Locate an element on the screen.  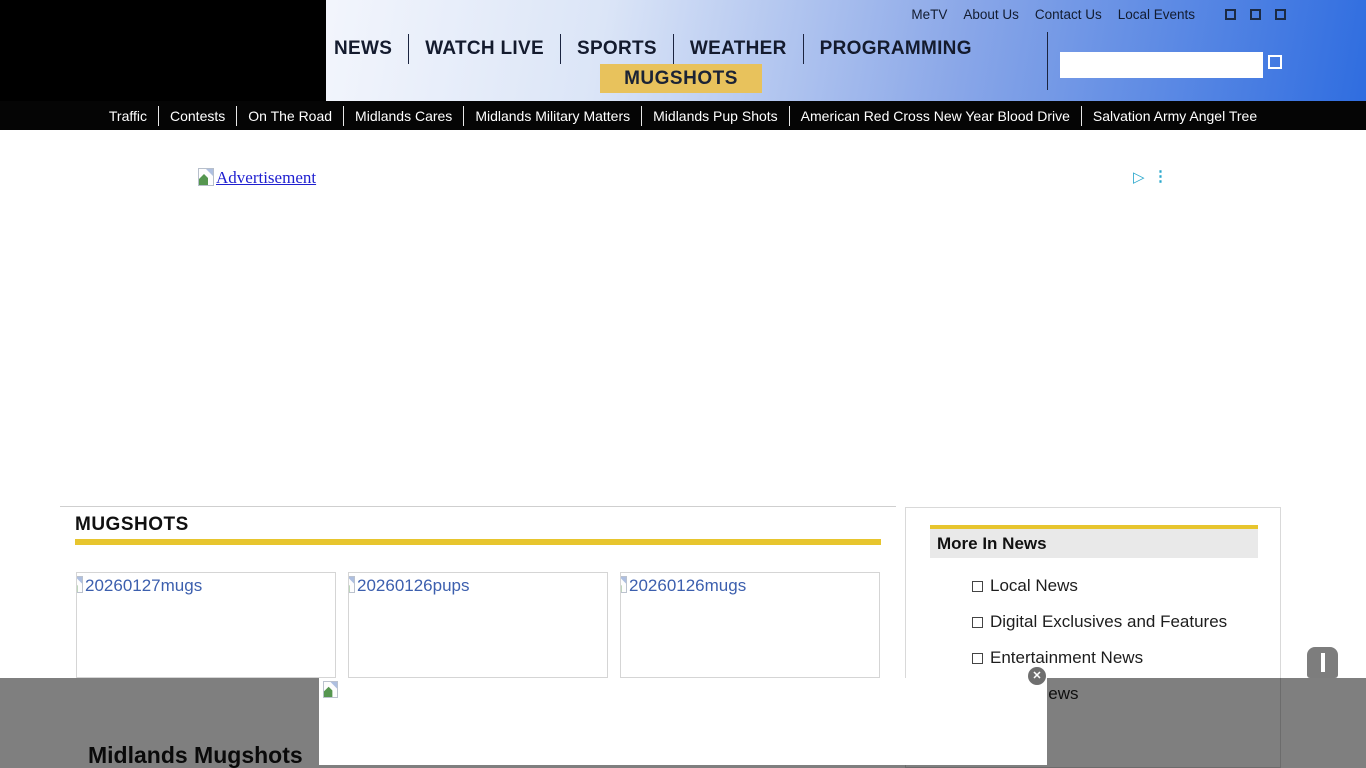
station-logo is located at coordinates (163, 50).